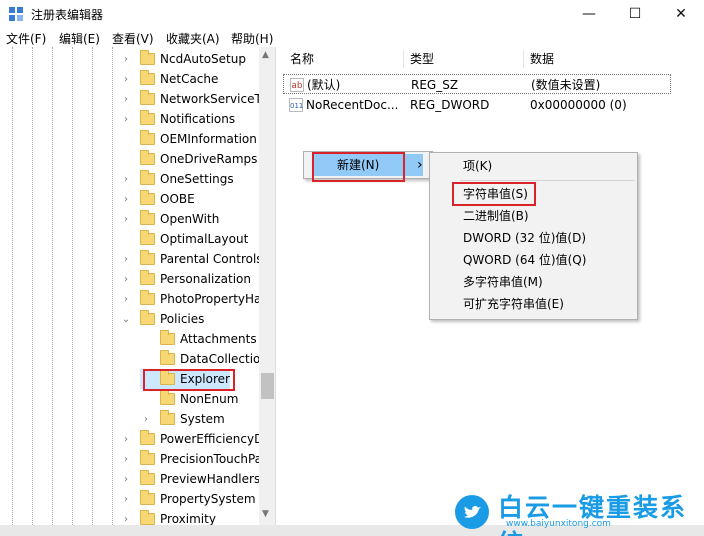 The image size is (704, 536). I want to click on submenu-item-key: 项(K), so click(477, 166).